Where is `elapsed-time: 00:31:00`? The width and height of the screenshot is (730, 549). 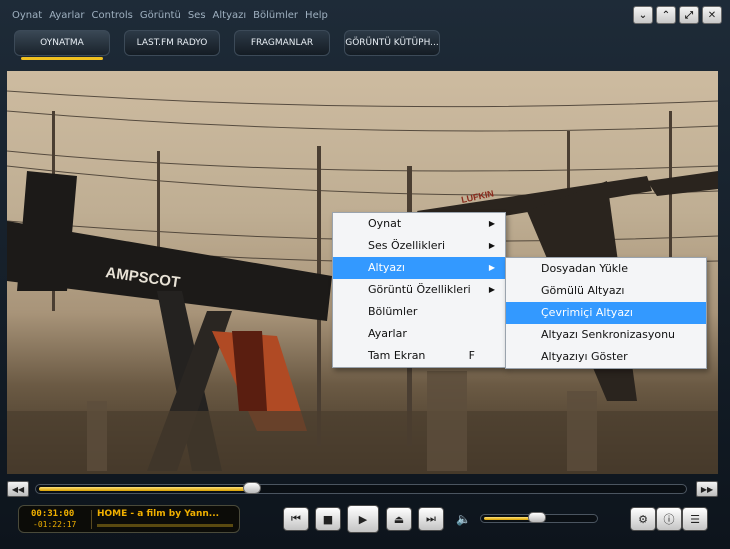 elapsed-time: 00:31:00 is located at coordinates (53, 514).